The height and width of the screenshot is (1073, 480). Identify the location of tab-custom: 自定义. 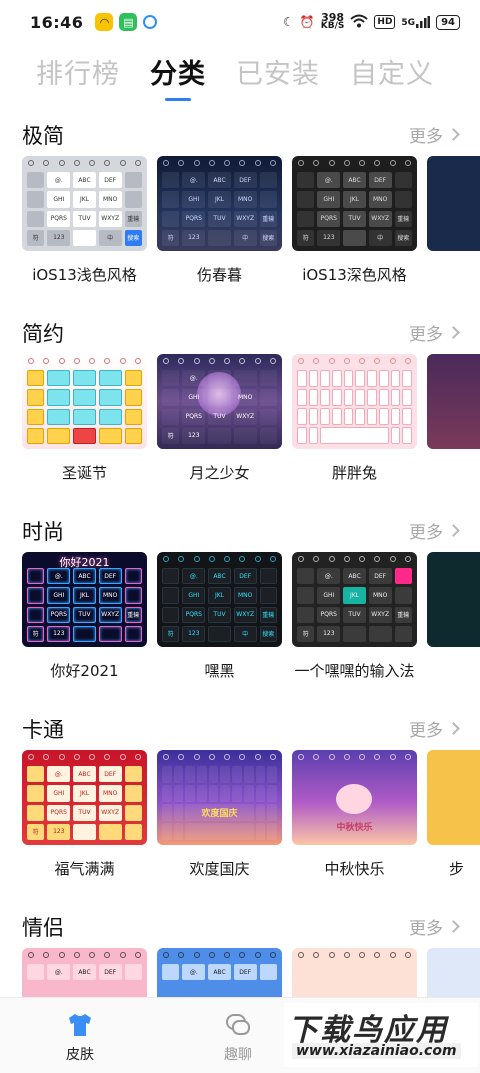
(392, 71).